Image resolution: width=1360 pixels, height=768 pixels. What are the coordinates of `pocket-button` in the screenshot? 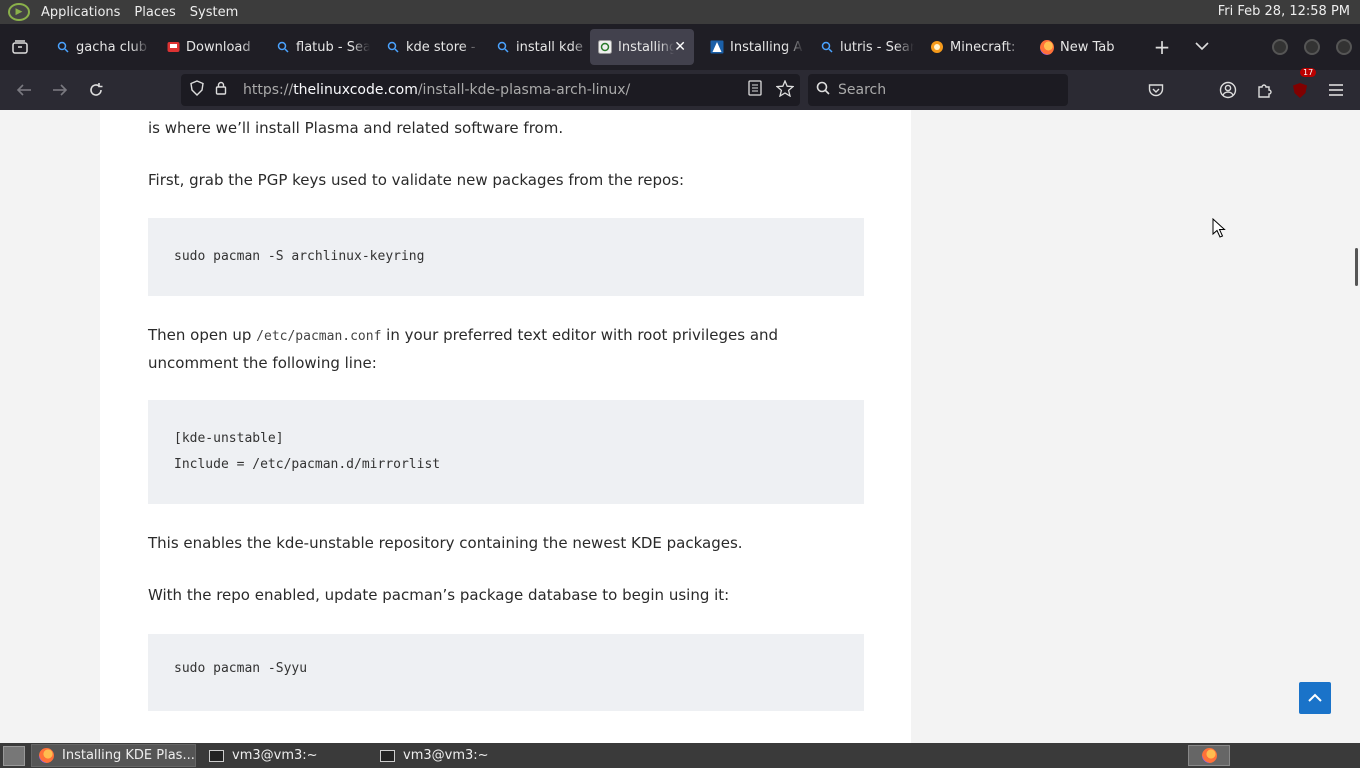 It's located at (1156, 90).